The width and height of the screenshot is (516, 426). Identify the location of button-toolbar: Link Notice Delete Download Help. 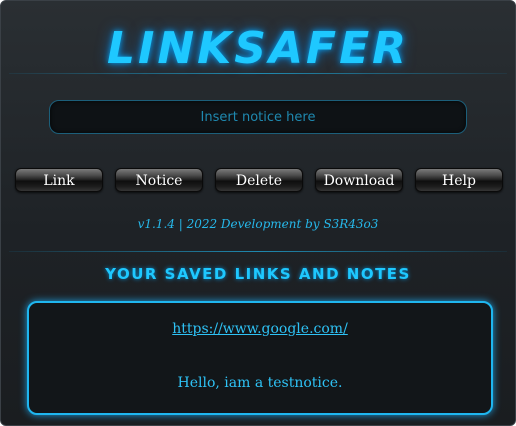
(260, 180).